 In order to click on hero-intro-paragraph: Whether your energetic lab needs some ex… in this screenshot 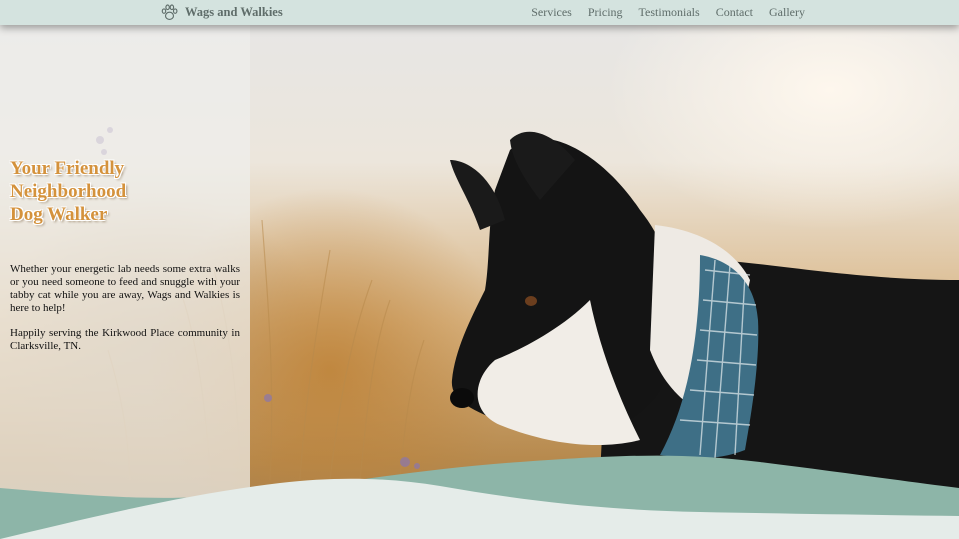, I will do `click(125, 288)`.